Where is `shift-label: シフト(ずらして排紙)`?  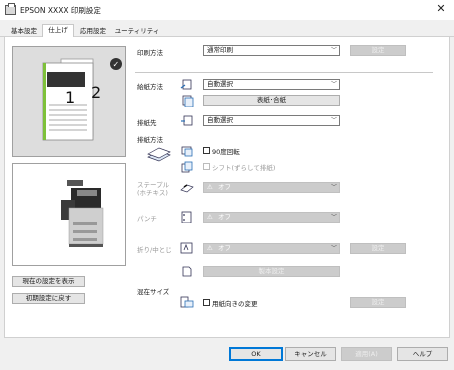 shift-label: シフト(ずらして排紙) is located at coordinates (244, 168).